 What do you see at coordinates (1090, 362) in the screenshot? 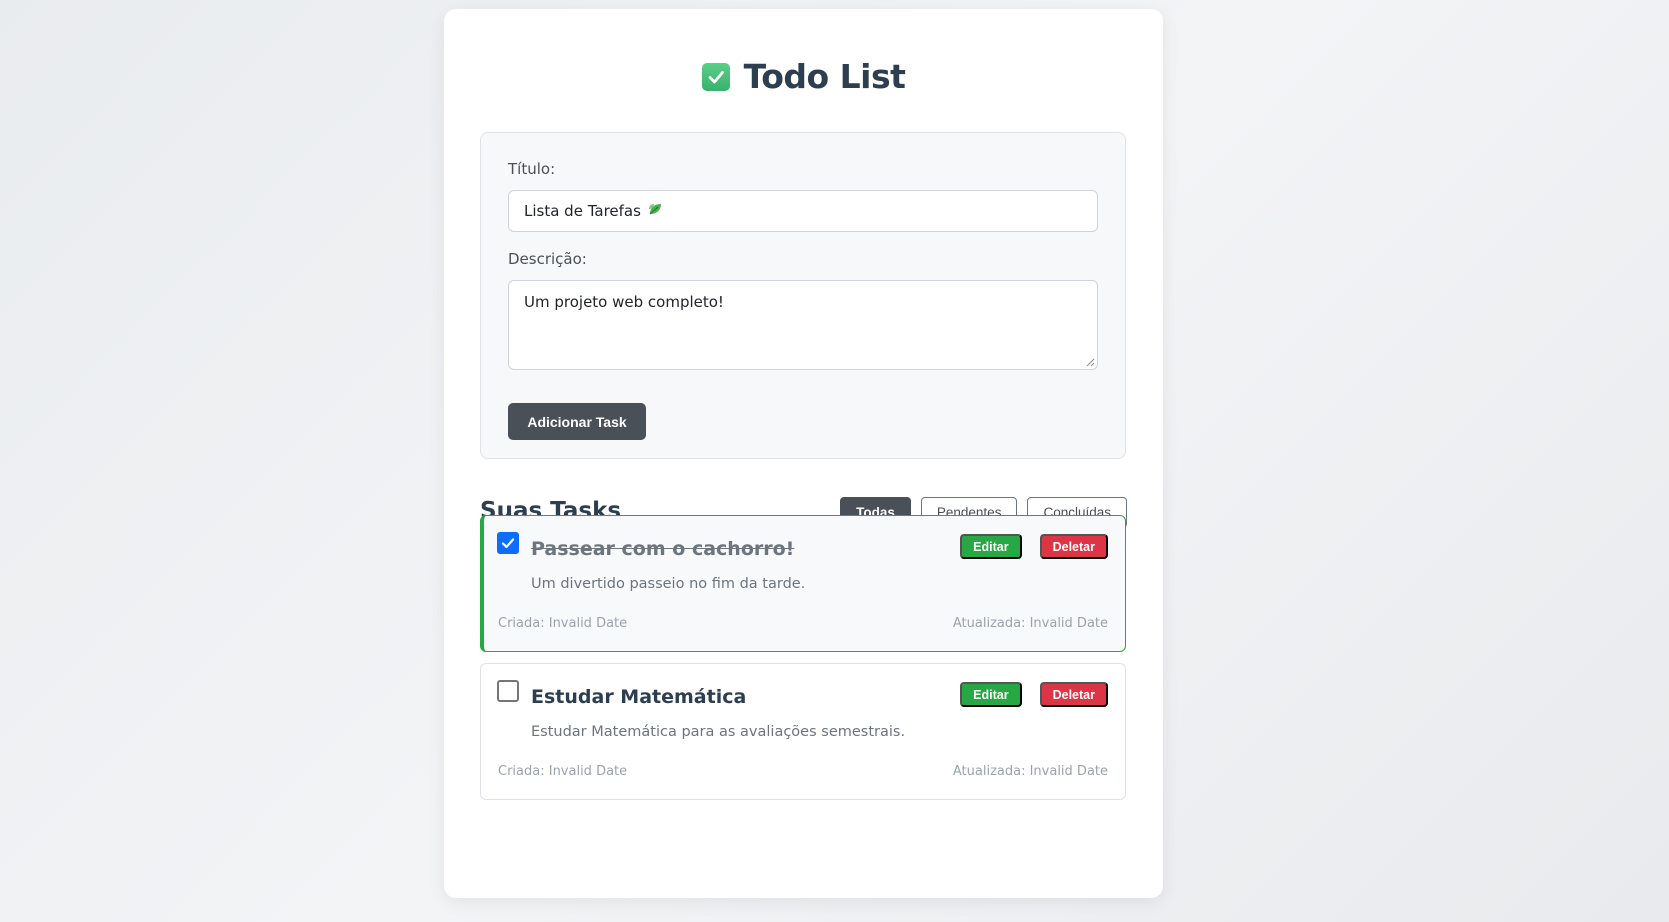
I see `resize-grip-icon` at bounding box center [1090, 362].